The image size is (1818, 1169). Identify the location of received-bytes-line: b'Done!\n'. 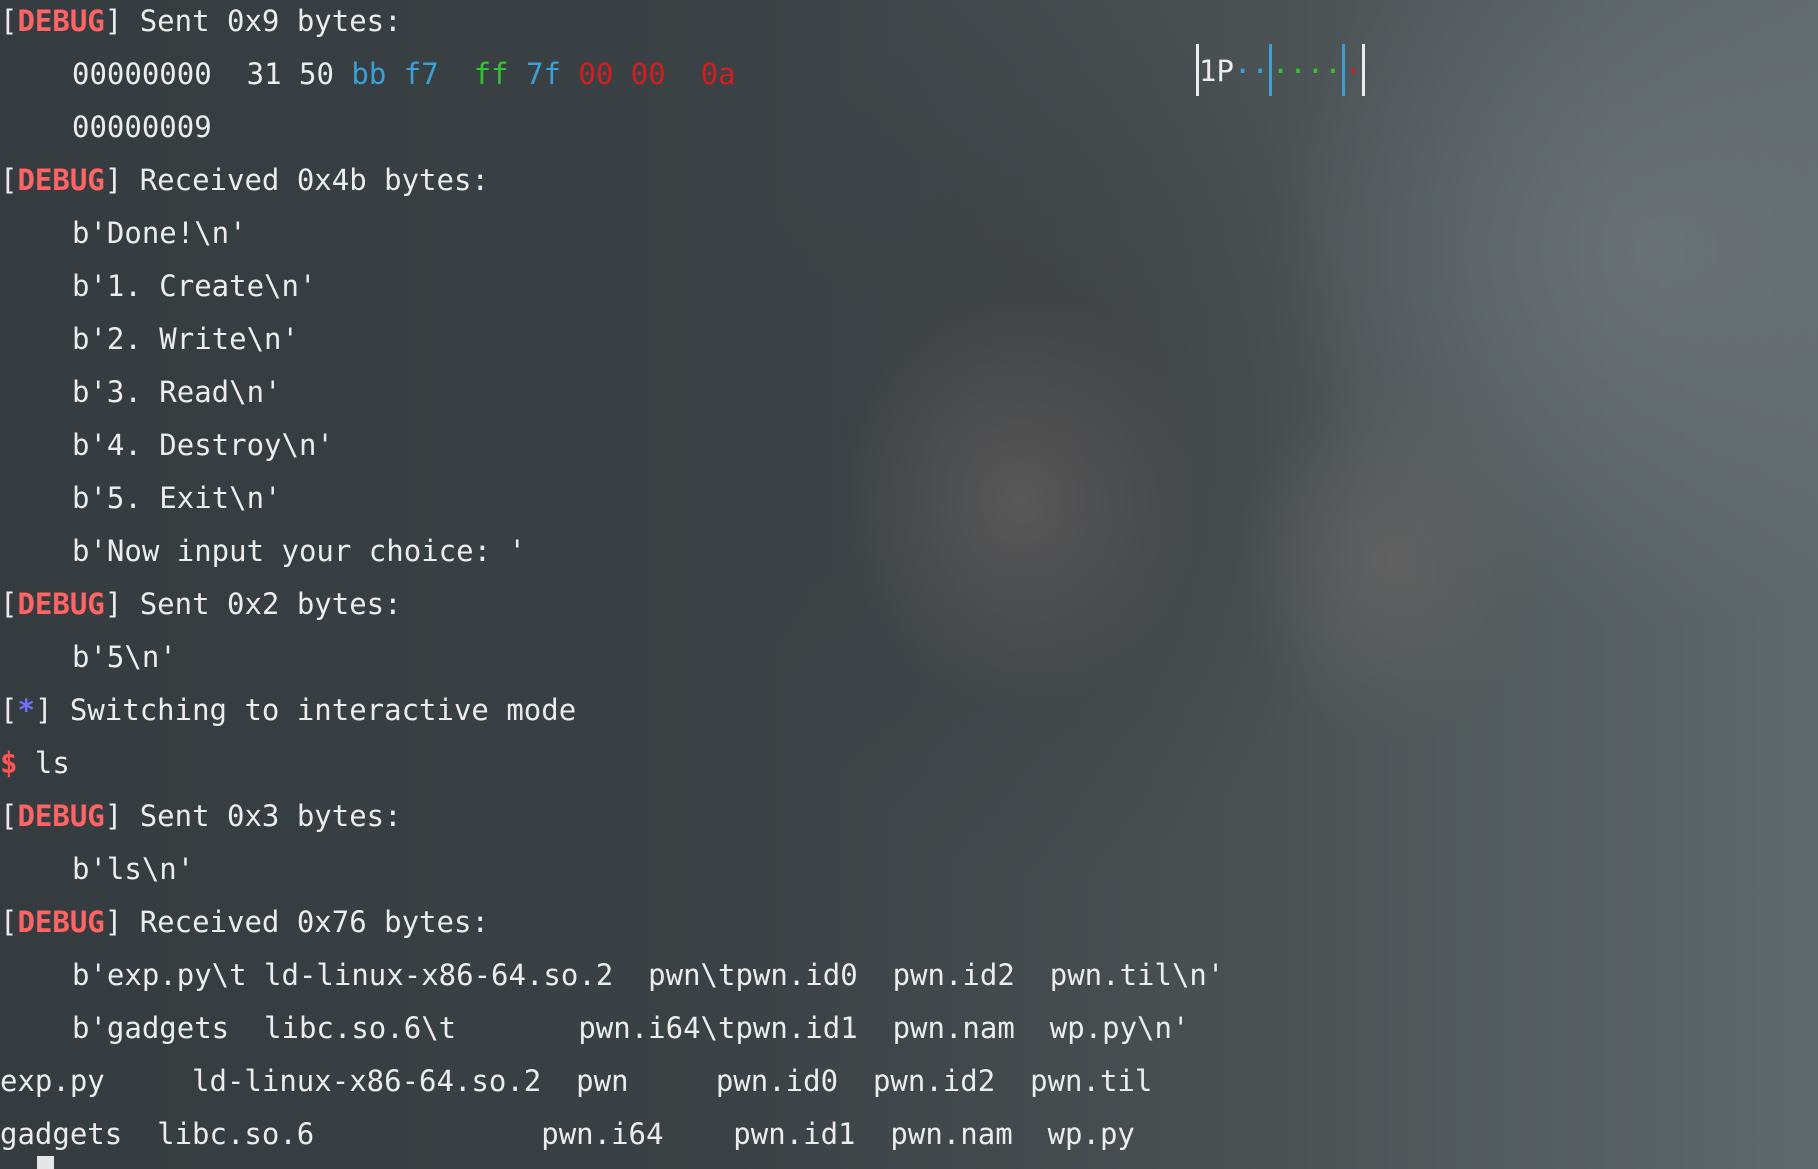
(159, 233).